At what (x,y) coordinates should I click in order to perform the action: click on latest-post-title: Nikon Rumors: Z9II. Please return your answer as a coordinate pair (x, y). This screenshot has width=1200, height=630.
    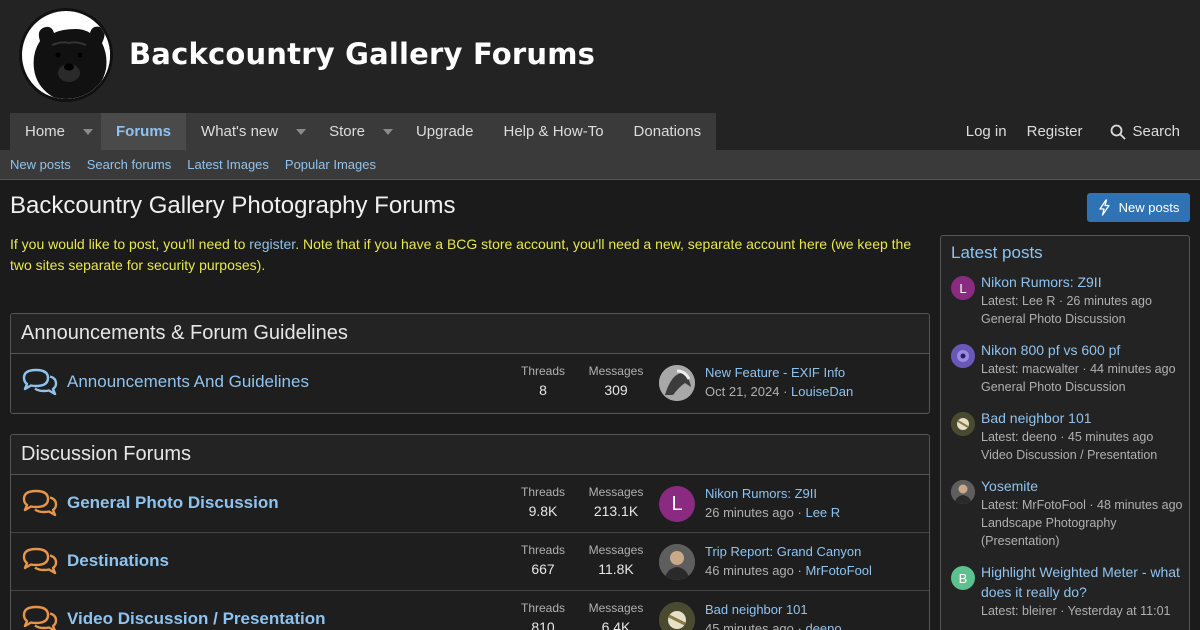
    Looking at the image, I should click on (1082, 282).